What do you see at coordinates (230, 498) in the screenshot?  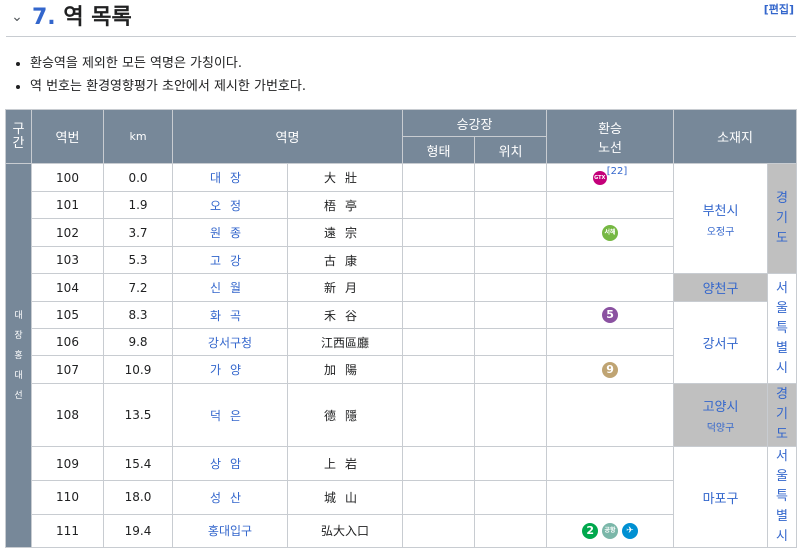 I see `station-link: 성산` at bounding box center [230, 498].